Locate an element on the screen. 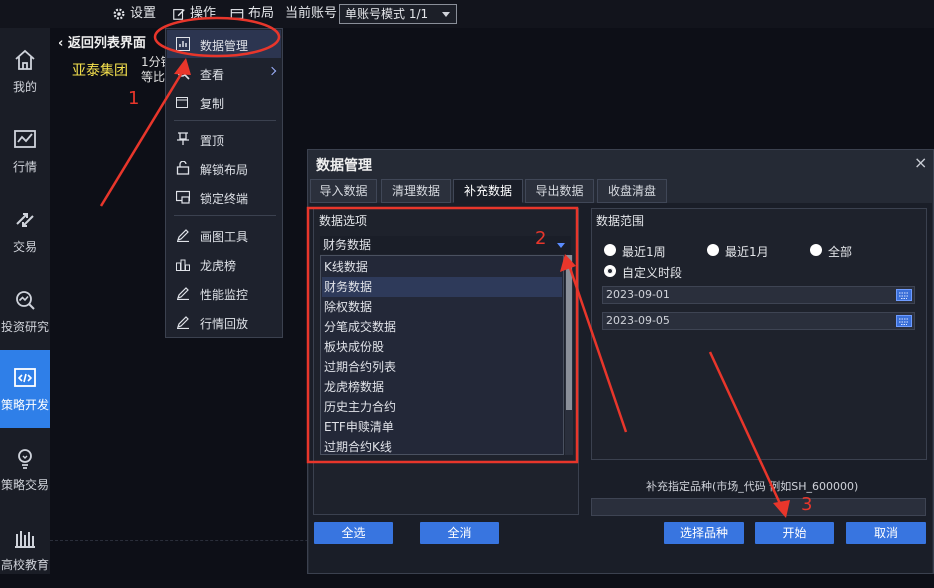 The height and width of the screenshot is (588, 934). end-date-value: 2023-09-05 is located at coordinates (638, 320).